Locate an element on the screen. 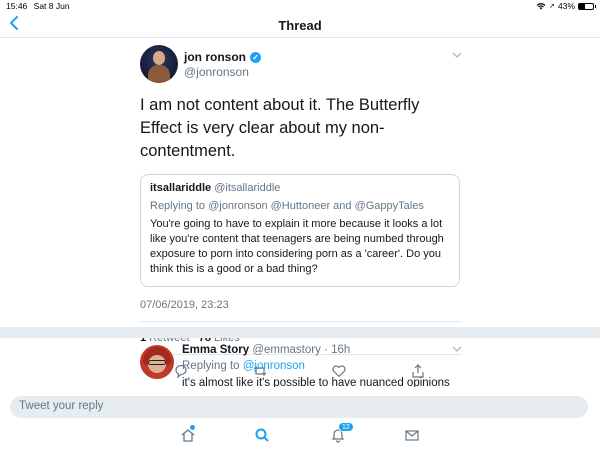 The image size is (600, 450). reply-header: Emma Story @emmastory · 16h is located at coordinates (266, 350).